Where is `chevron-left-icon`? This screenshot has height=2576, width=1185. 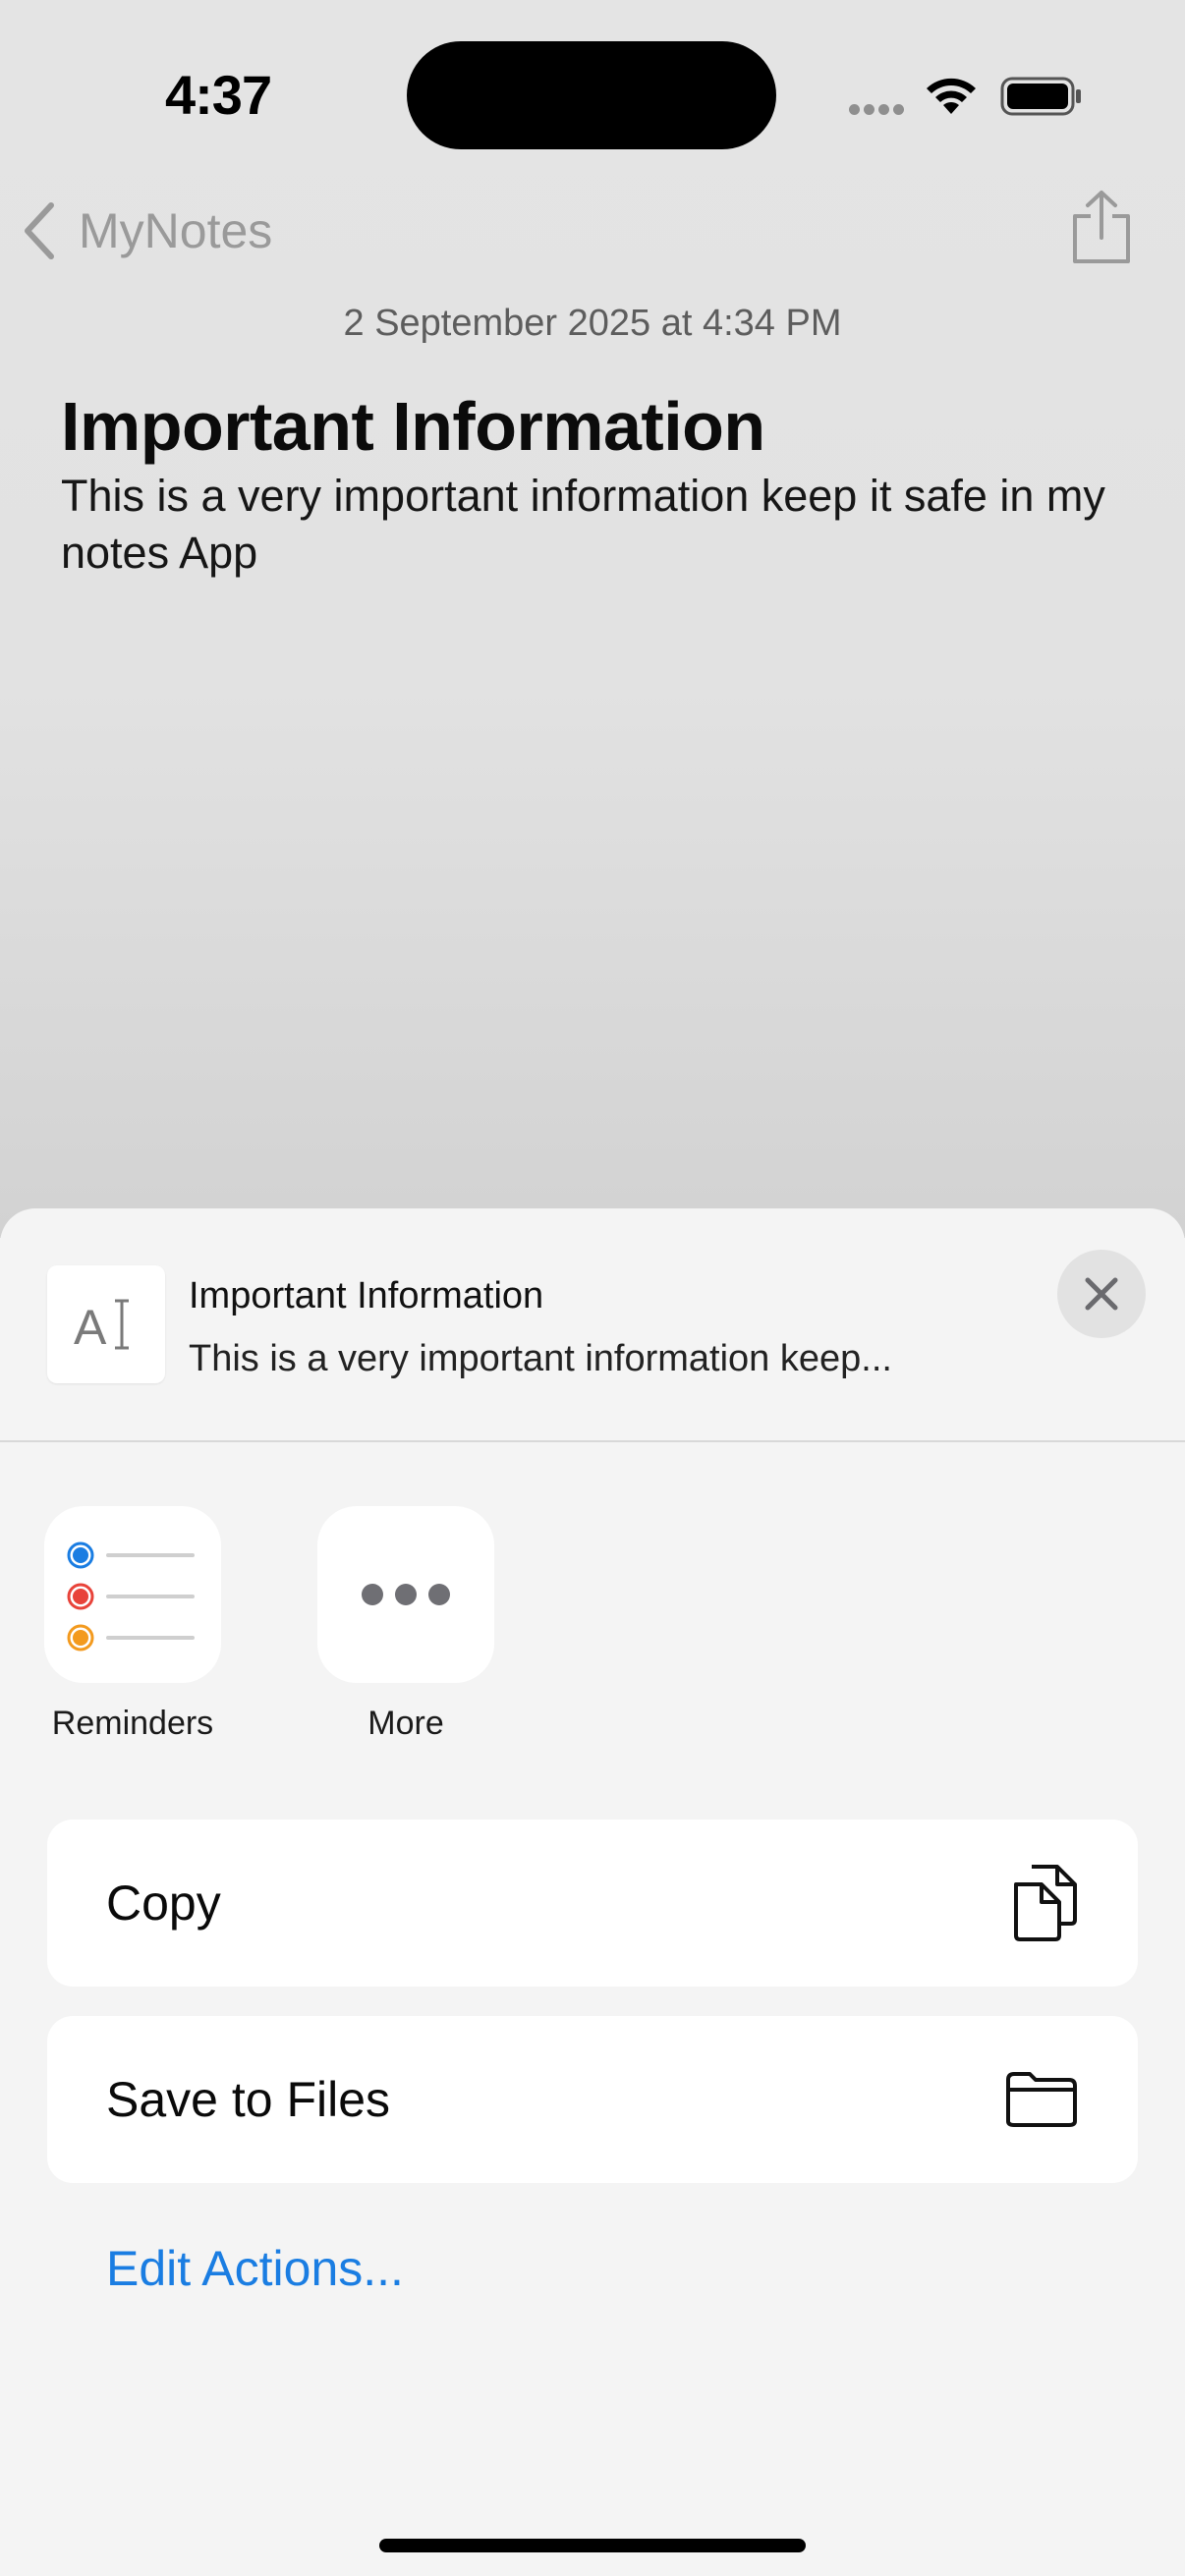
chevron-left-icon is located at coordinates (40, 230).